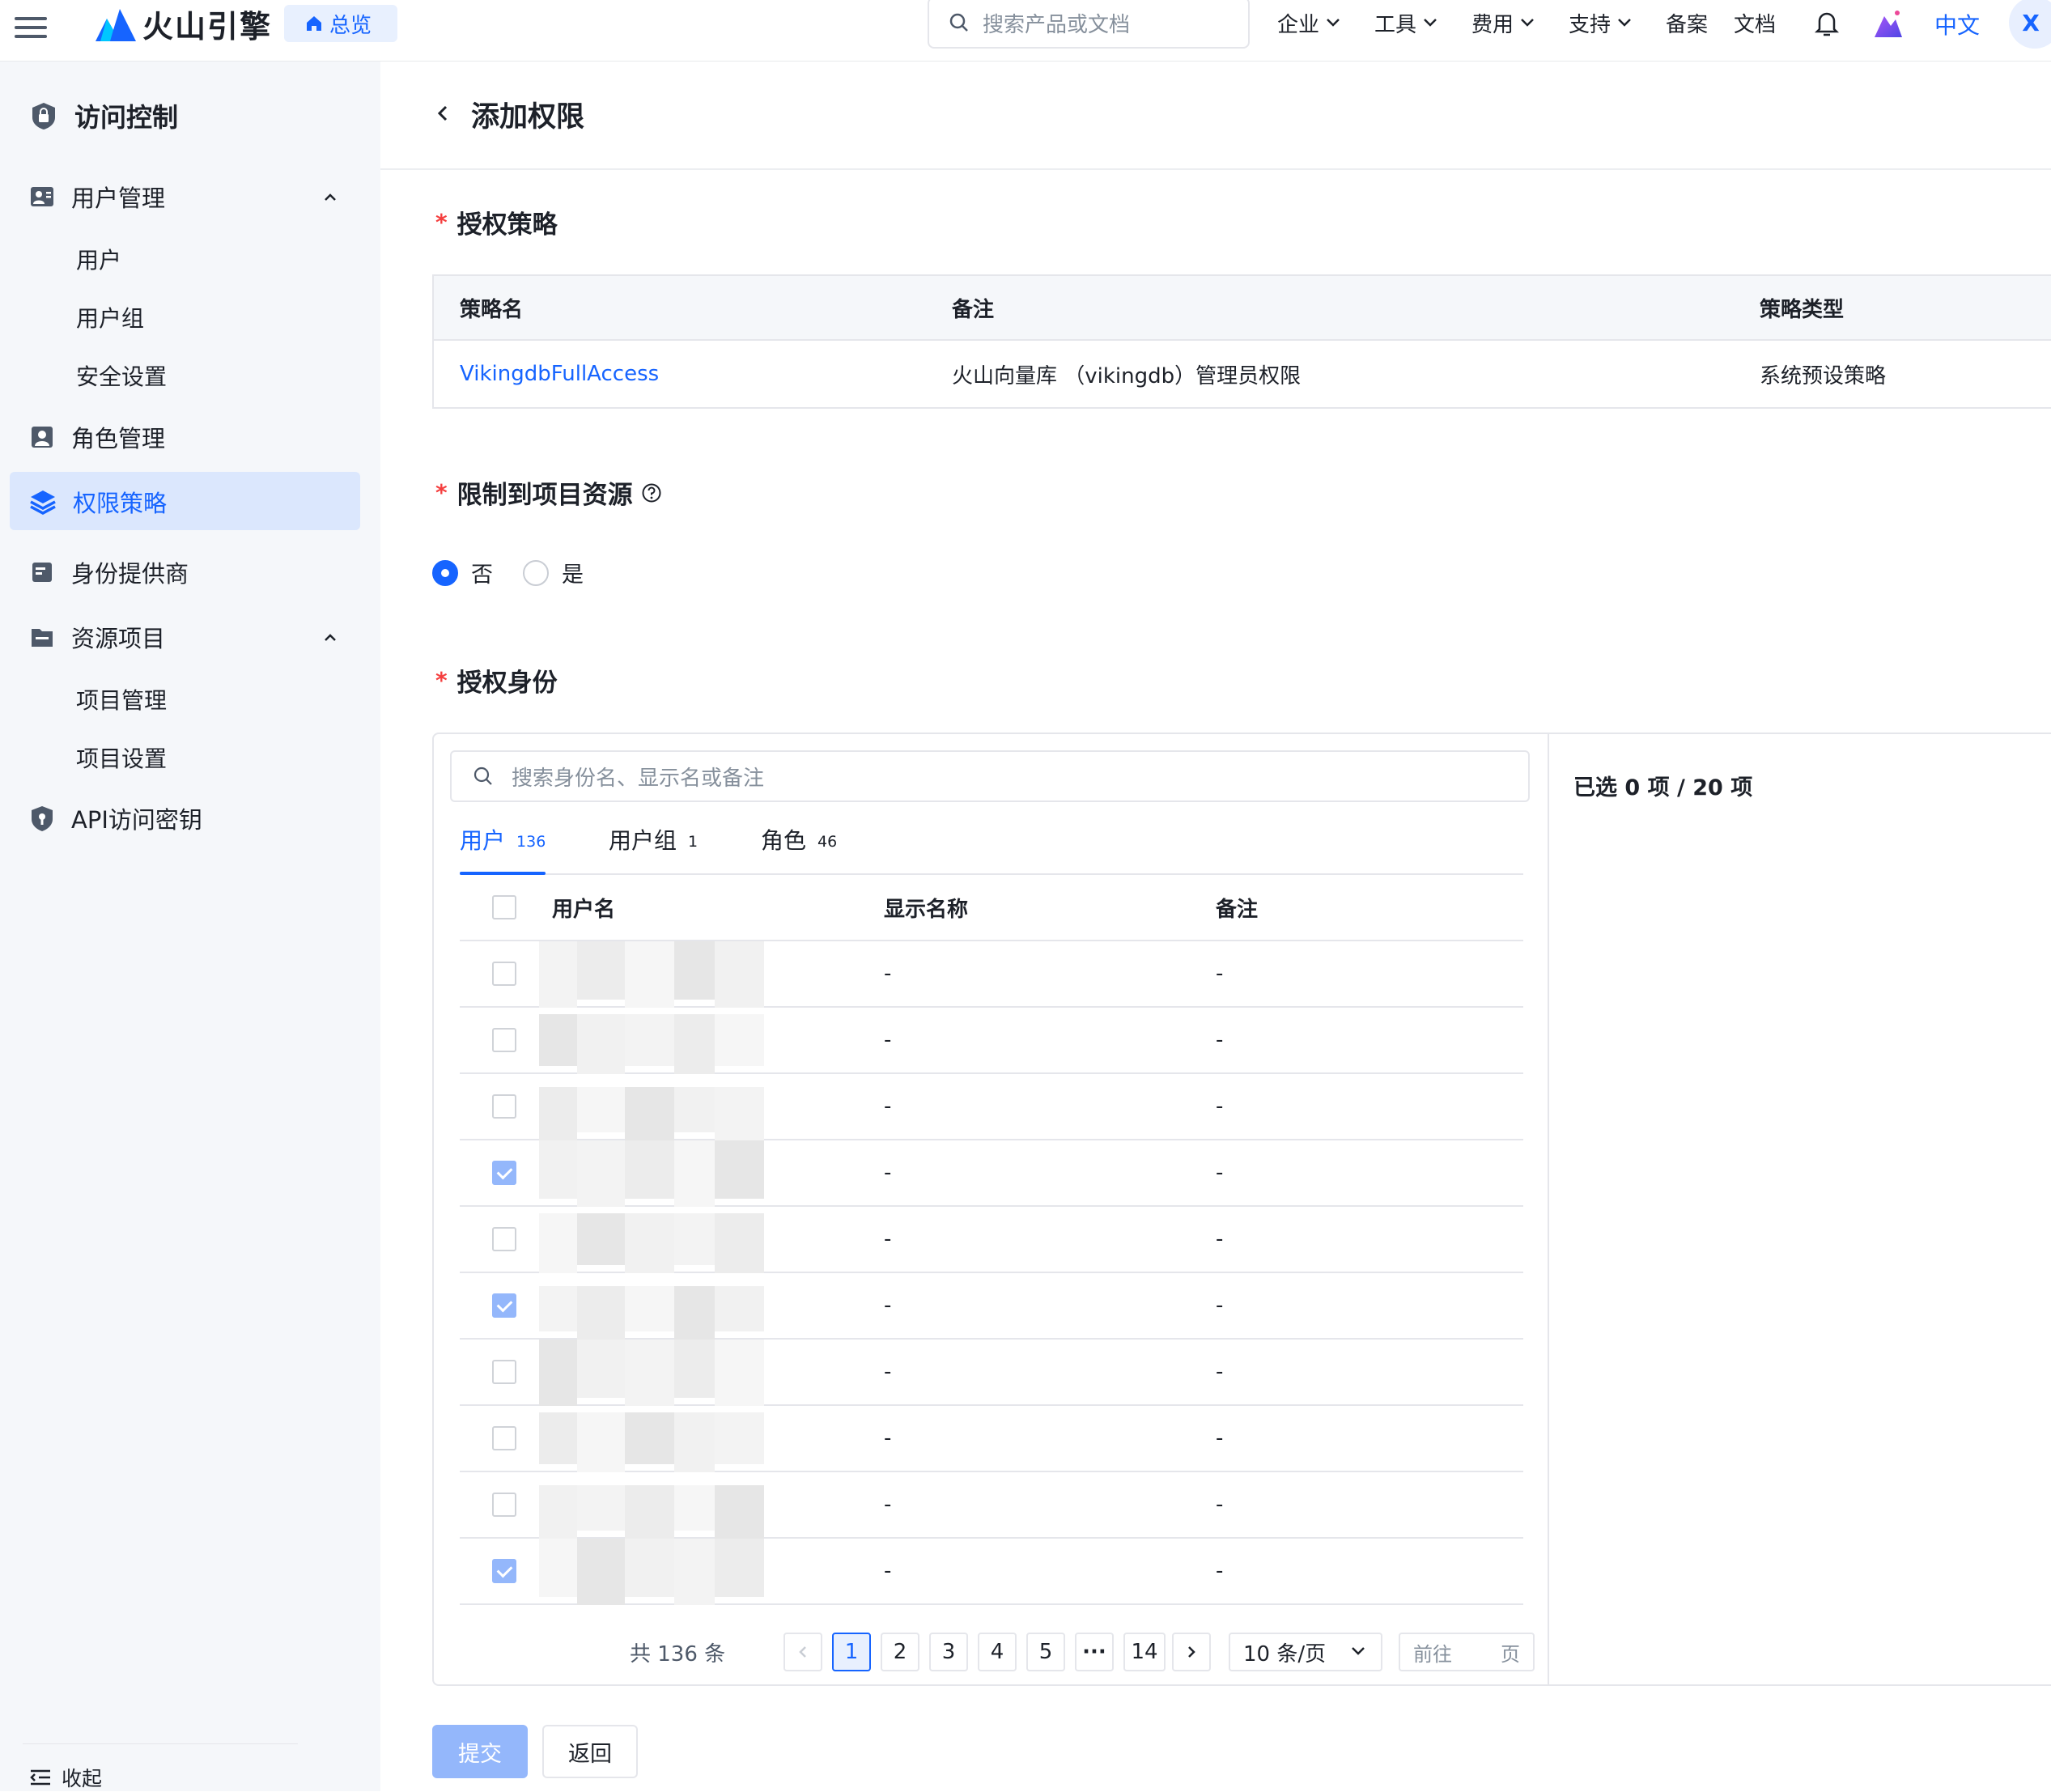  What do you see at coordinates (1057, 24) in the screenshot?
I see `global-search-placeholder: 搜索产品或文档` at bounding box center [1057, 24].